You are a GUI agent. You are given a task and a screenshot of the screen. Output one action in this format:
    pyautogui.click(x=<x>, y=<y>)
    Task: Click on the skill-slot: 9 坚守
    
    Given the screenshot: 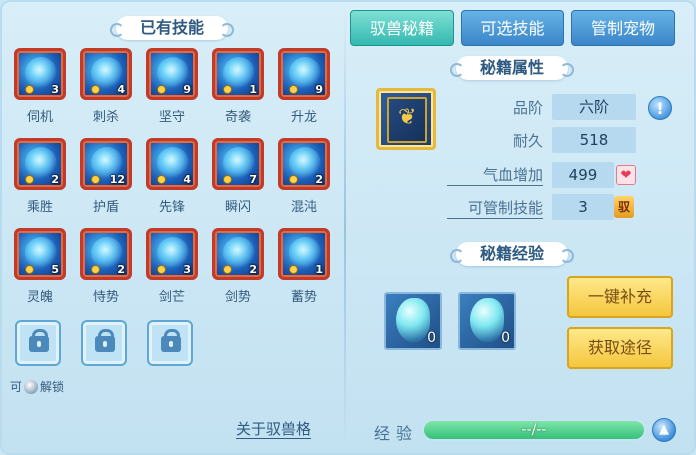 What is the action you would take?
    pyautogui.click(x=172, y=86)
    